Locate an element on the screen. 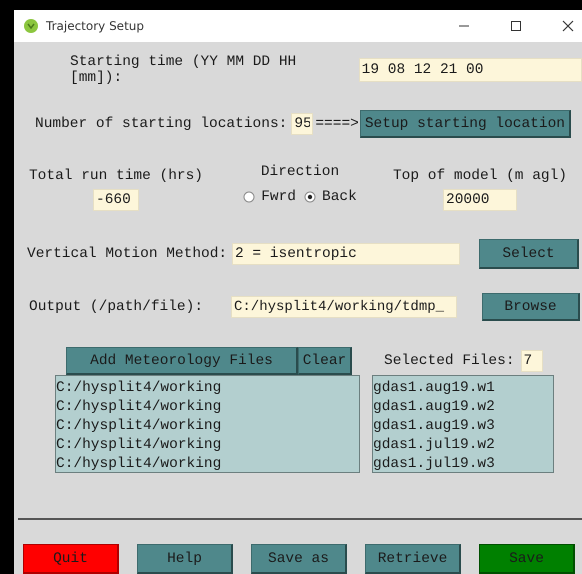  app-icon is located at coordinates (31, 26).